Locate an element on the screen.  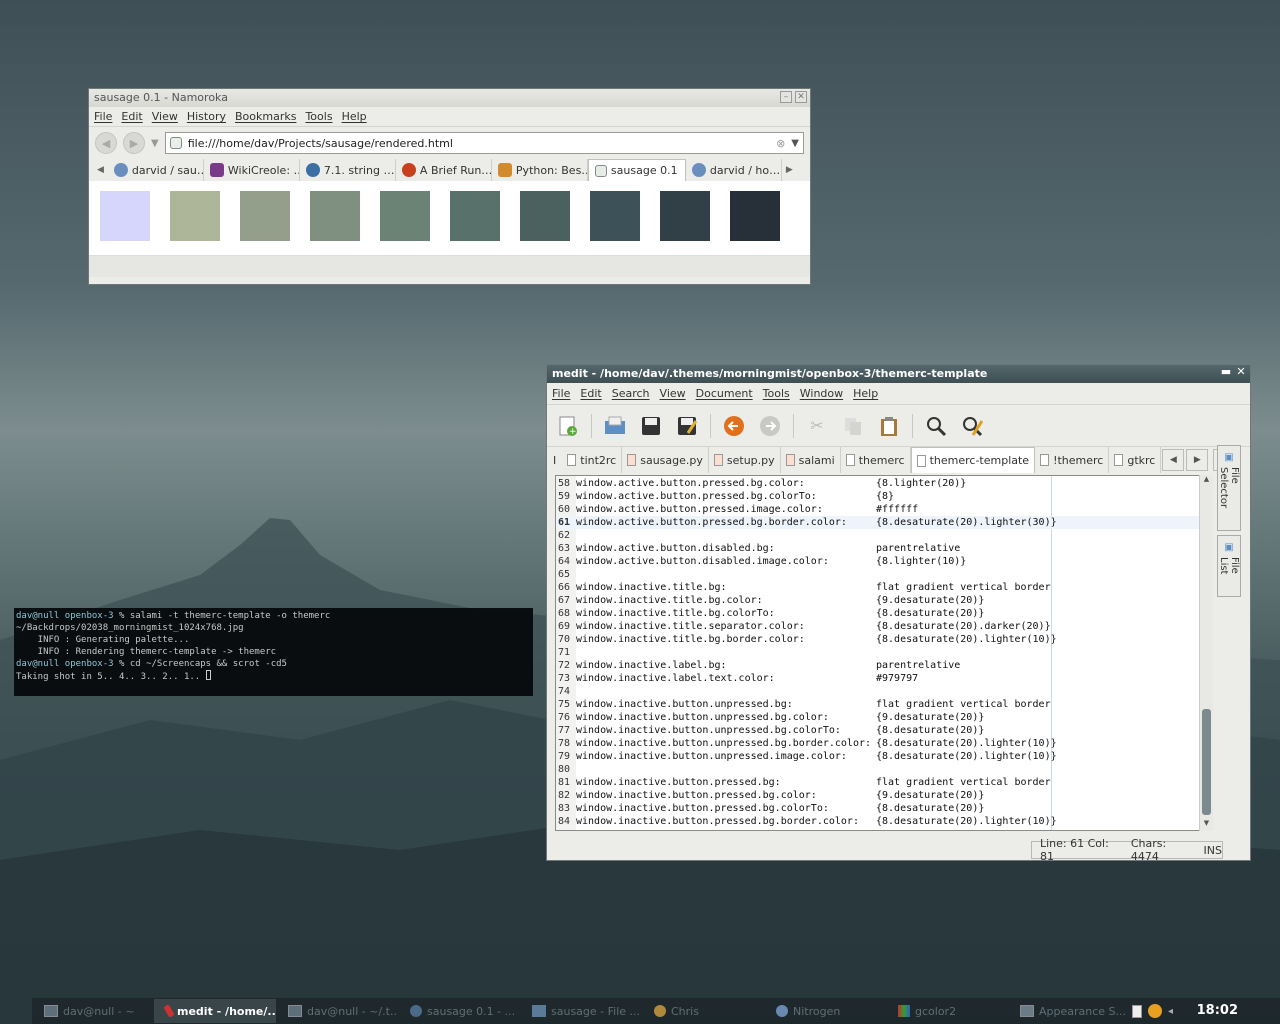
tab-scroll-left-icon: ◀ is located at coordinates (100, 170).